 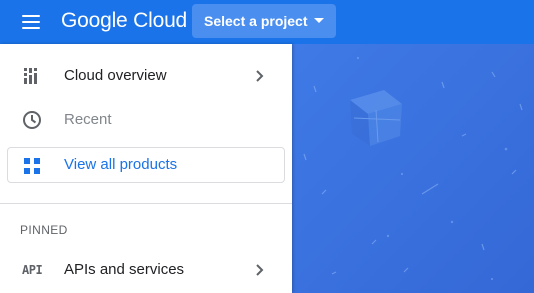 I want to click on sidebar-item-recent: Recent, so click(x=146, y=120).